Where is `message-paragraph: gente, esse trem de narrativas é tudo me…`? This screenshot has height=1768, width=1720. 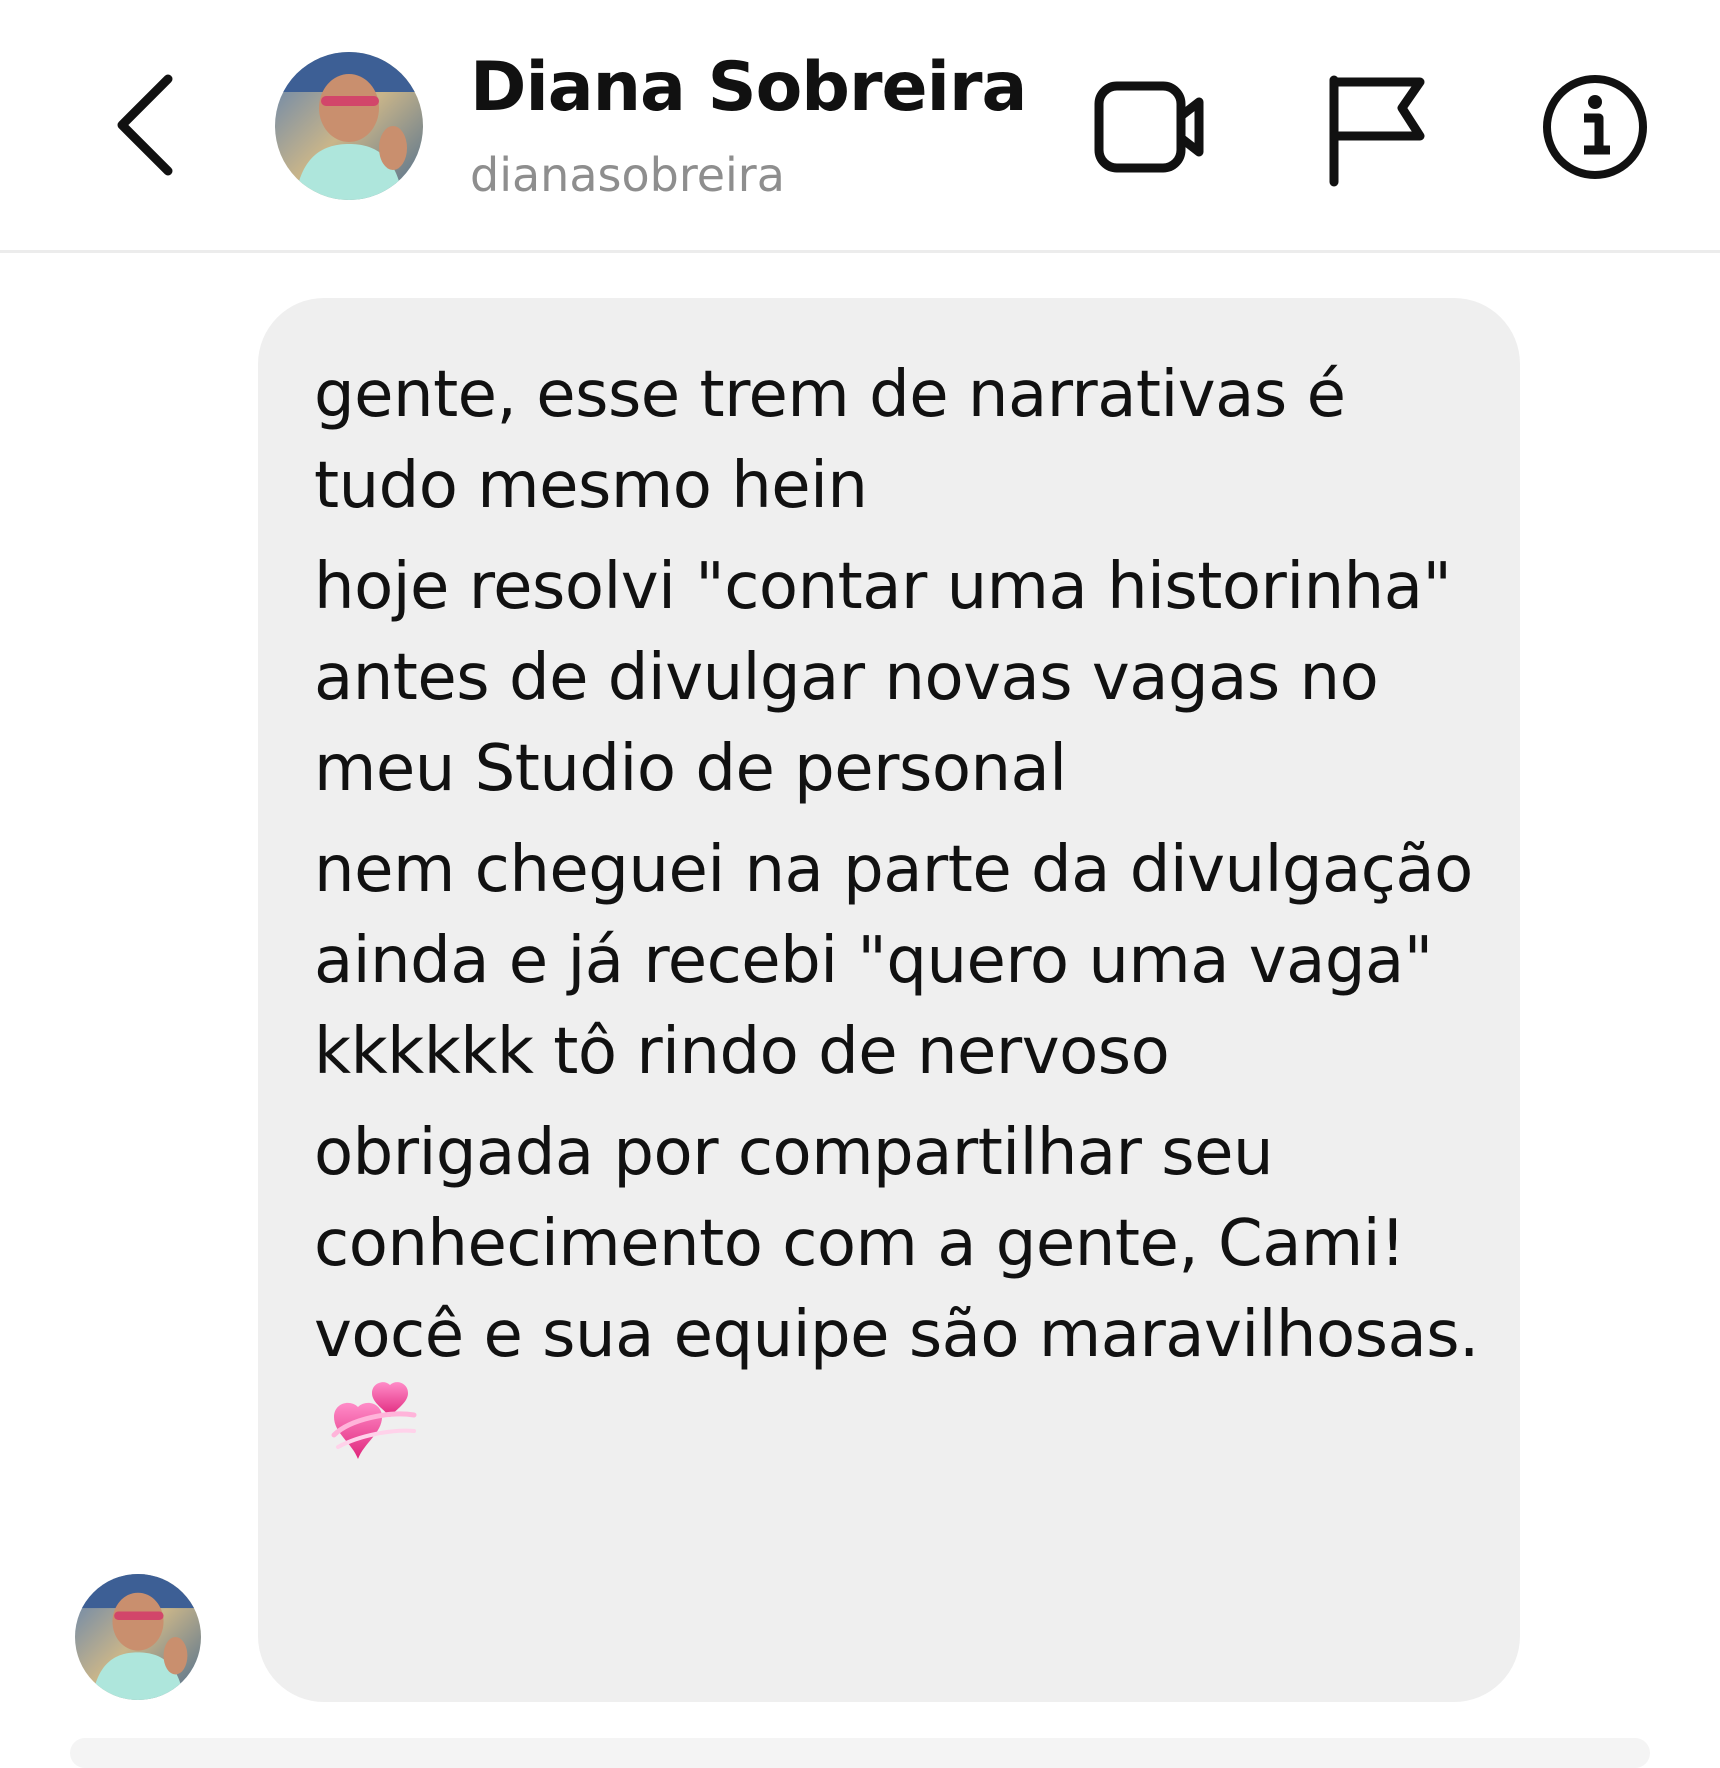
message-paragraph: gente, esse trem de narrativas é tudo me… is located at coordinates (830, 440).